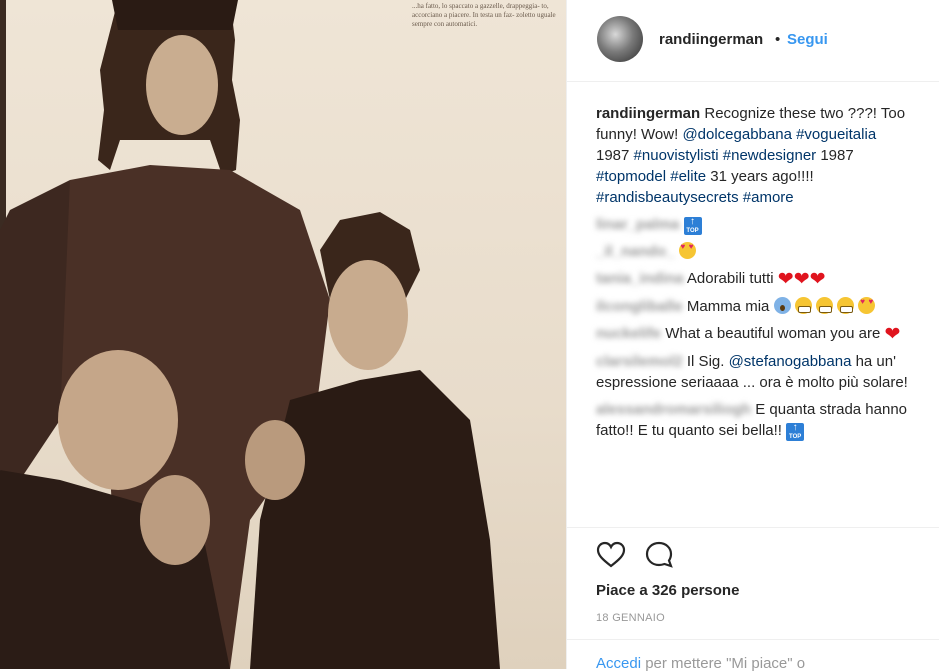 The width and height of the screenshot is (939, 672). What do you see at coordinates (667, 590) in the screenshot?
I see `likes-count: Piace a 326 persone` at bounding box center [667, 590].